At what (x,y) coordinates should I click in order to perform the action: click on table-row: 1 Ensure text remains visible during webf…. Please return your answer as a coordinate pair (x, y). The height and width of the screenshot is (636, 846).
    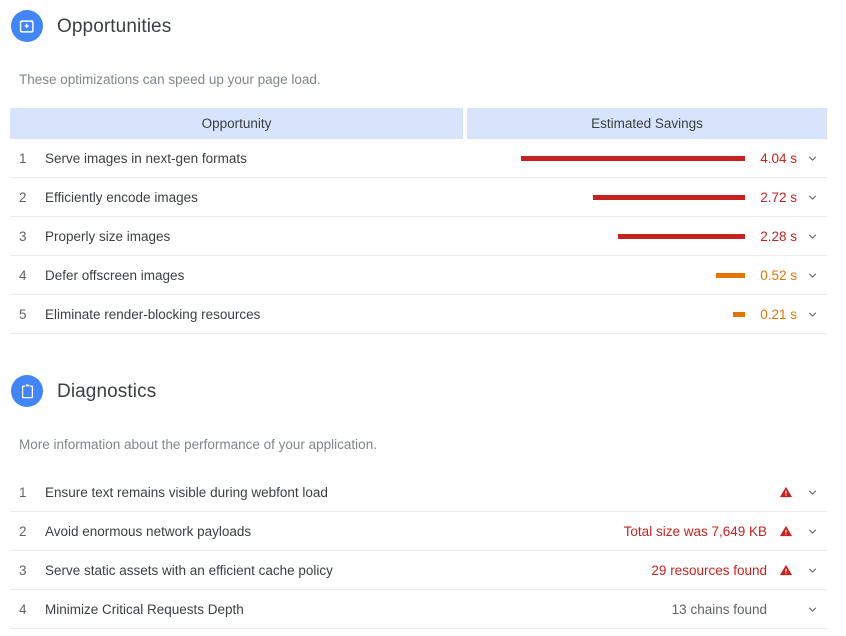
    Looking at the image, I should click on (418, 492).